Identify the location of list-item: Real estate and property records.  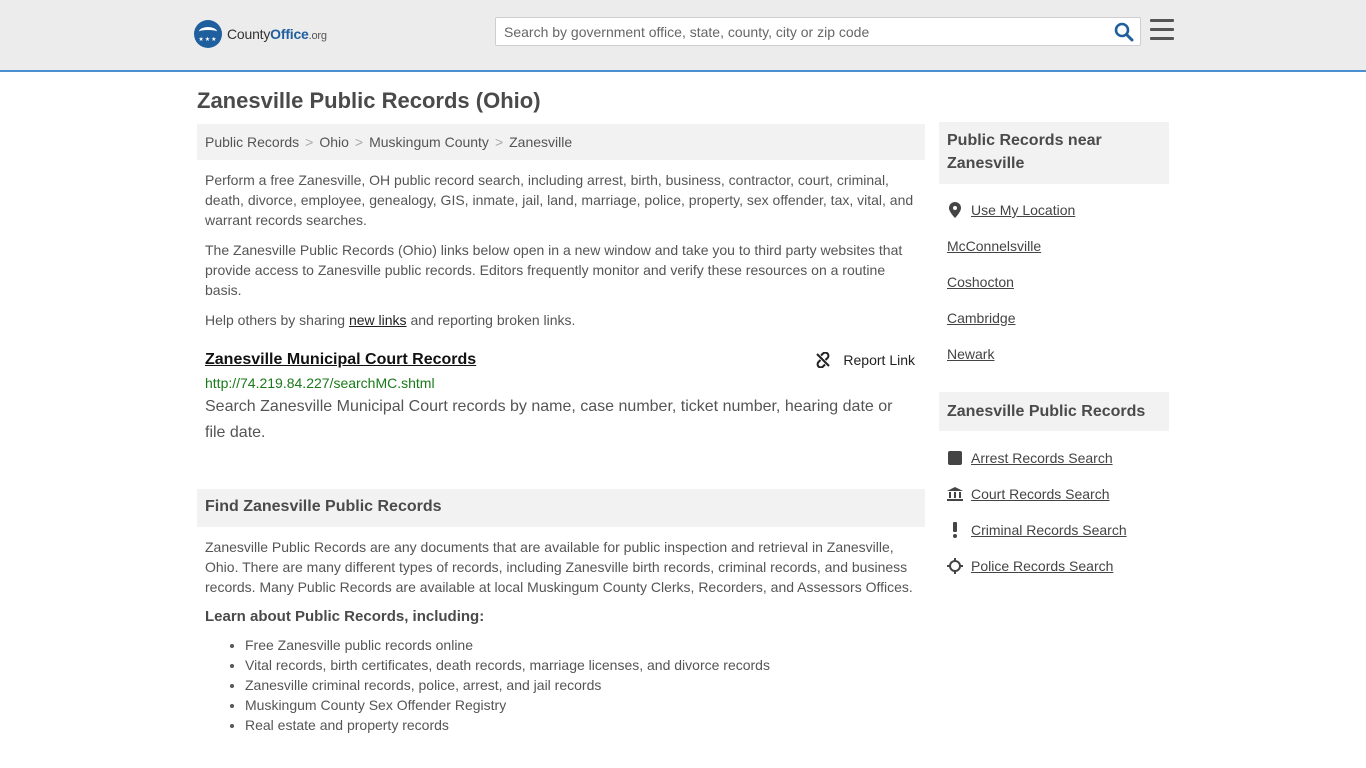
(585, 725).